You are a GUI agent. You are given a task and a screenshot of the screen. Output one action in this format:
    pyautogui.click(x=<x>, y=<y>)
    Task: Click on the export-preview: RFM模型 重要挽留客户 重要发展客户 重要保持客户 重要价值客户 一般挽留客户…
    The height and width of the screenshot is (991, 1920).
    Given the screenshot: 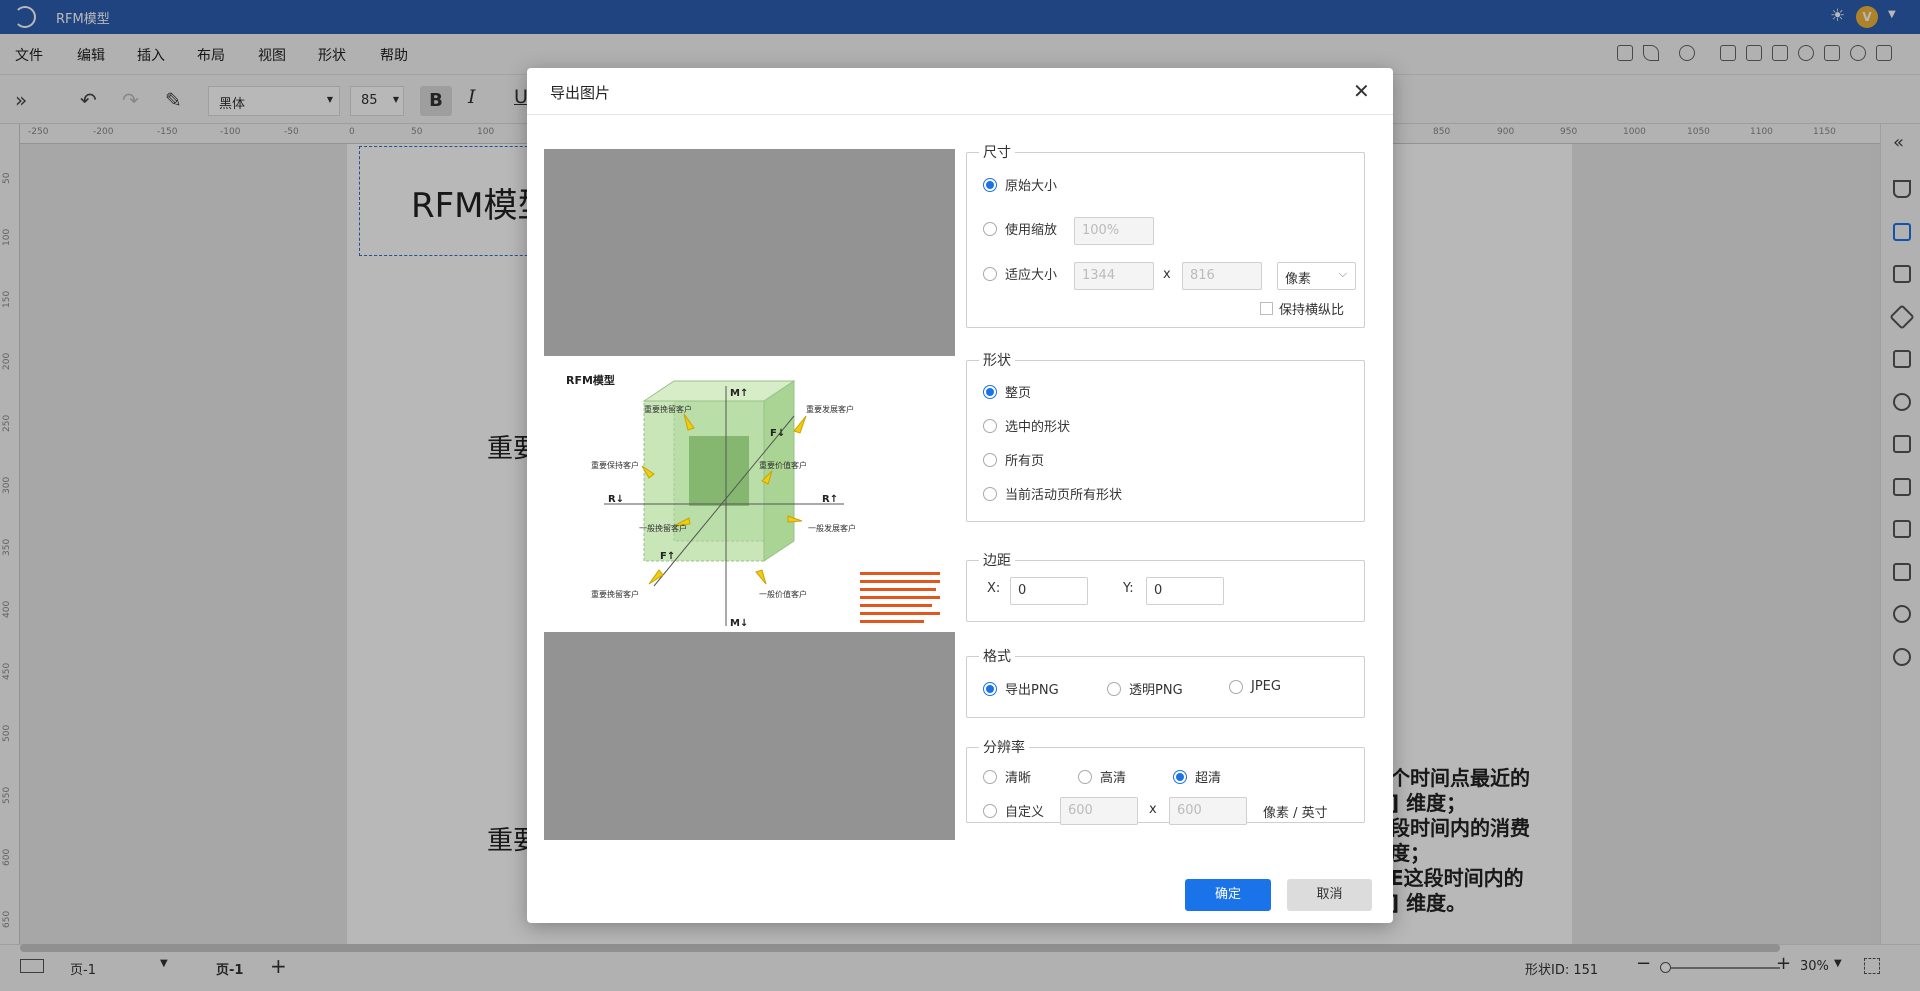 What is the action you would take?
    pyautogui.click(x=749, y=494)
    